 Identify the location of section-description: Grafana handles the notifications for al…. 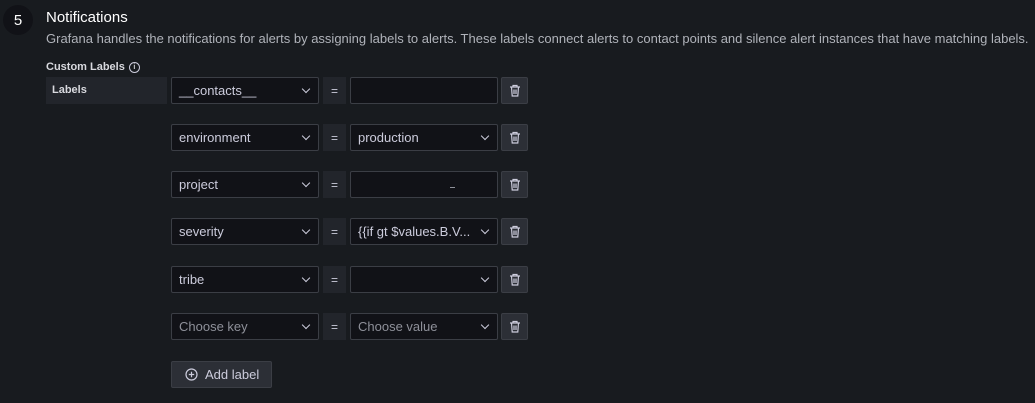
(537, 38).